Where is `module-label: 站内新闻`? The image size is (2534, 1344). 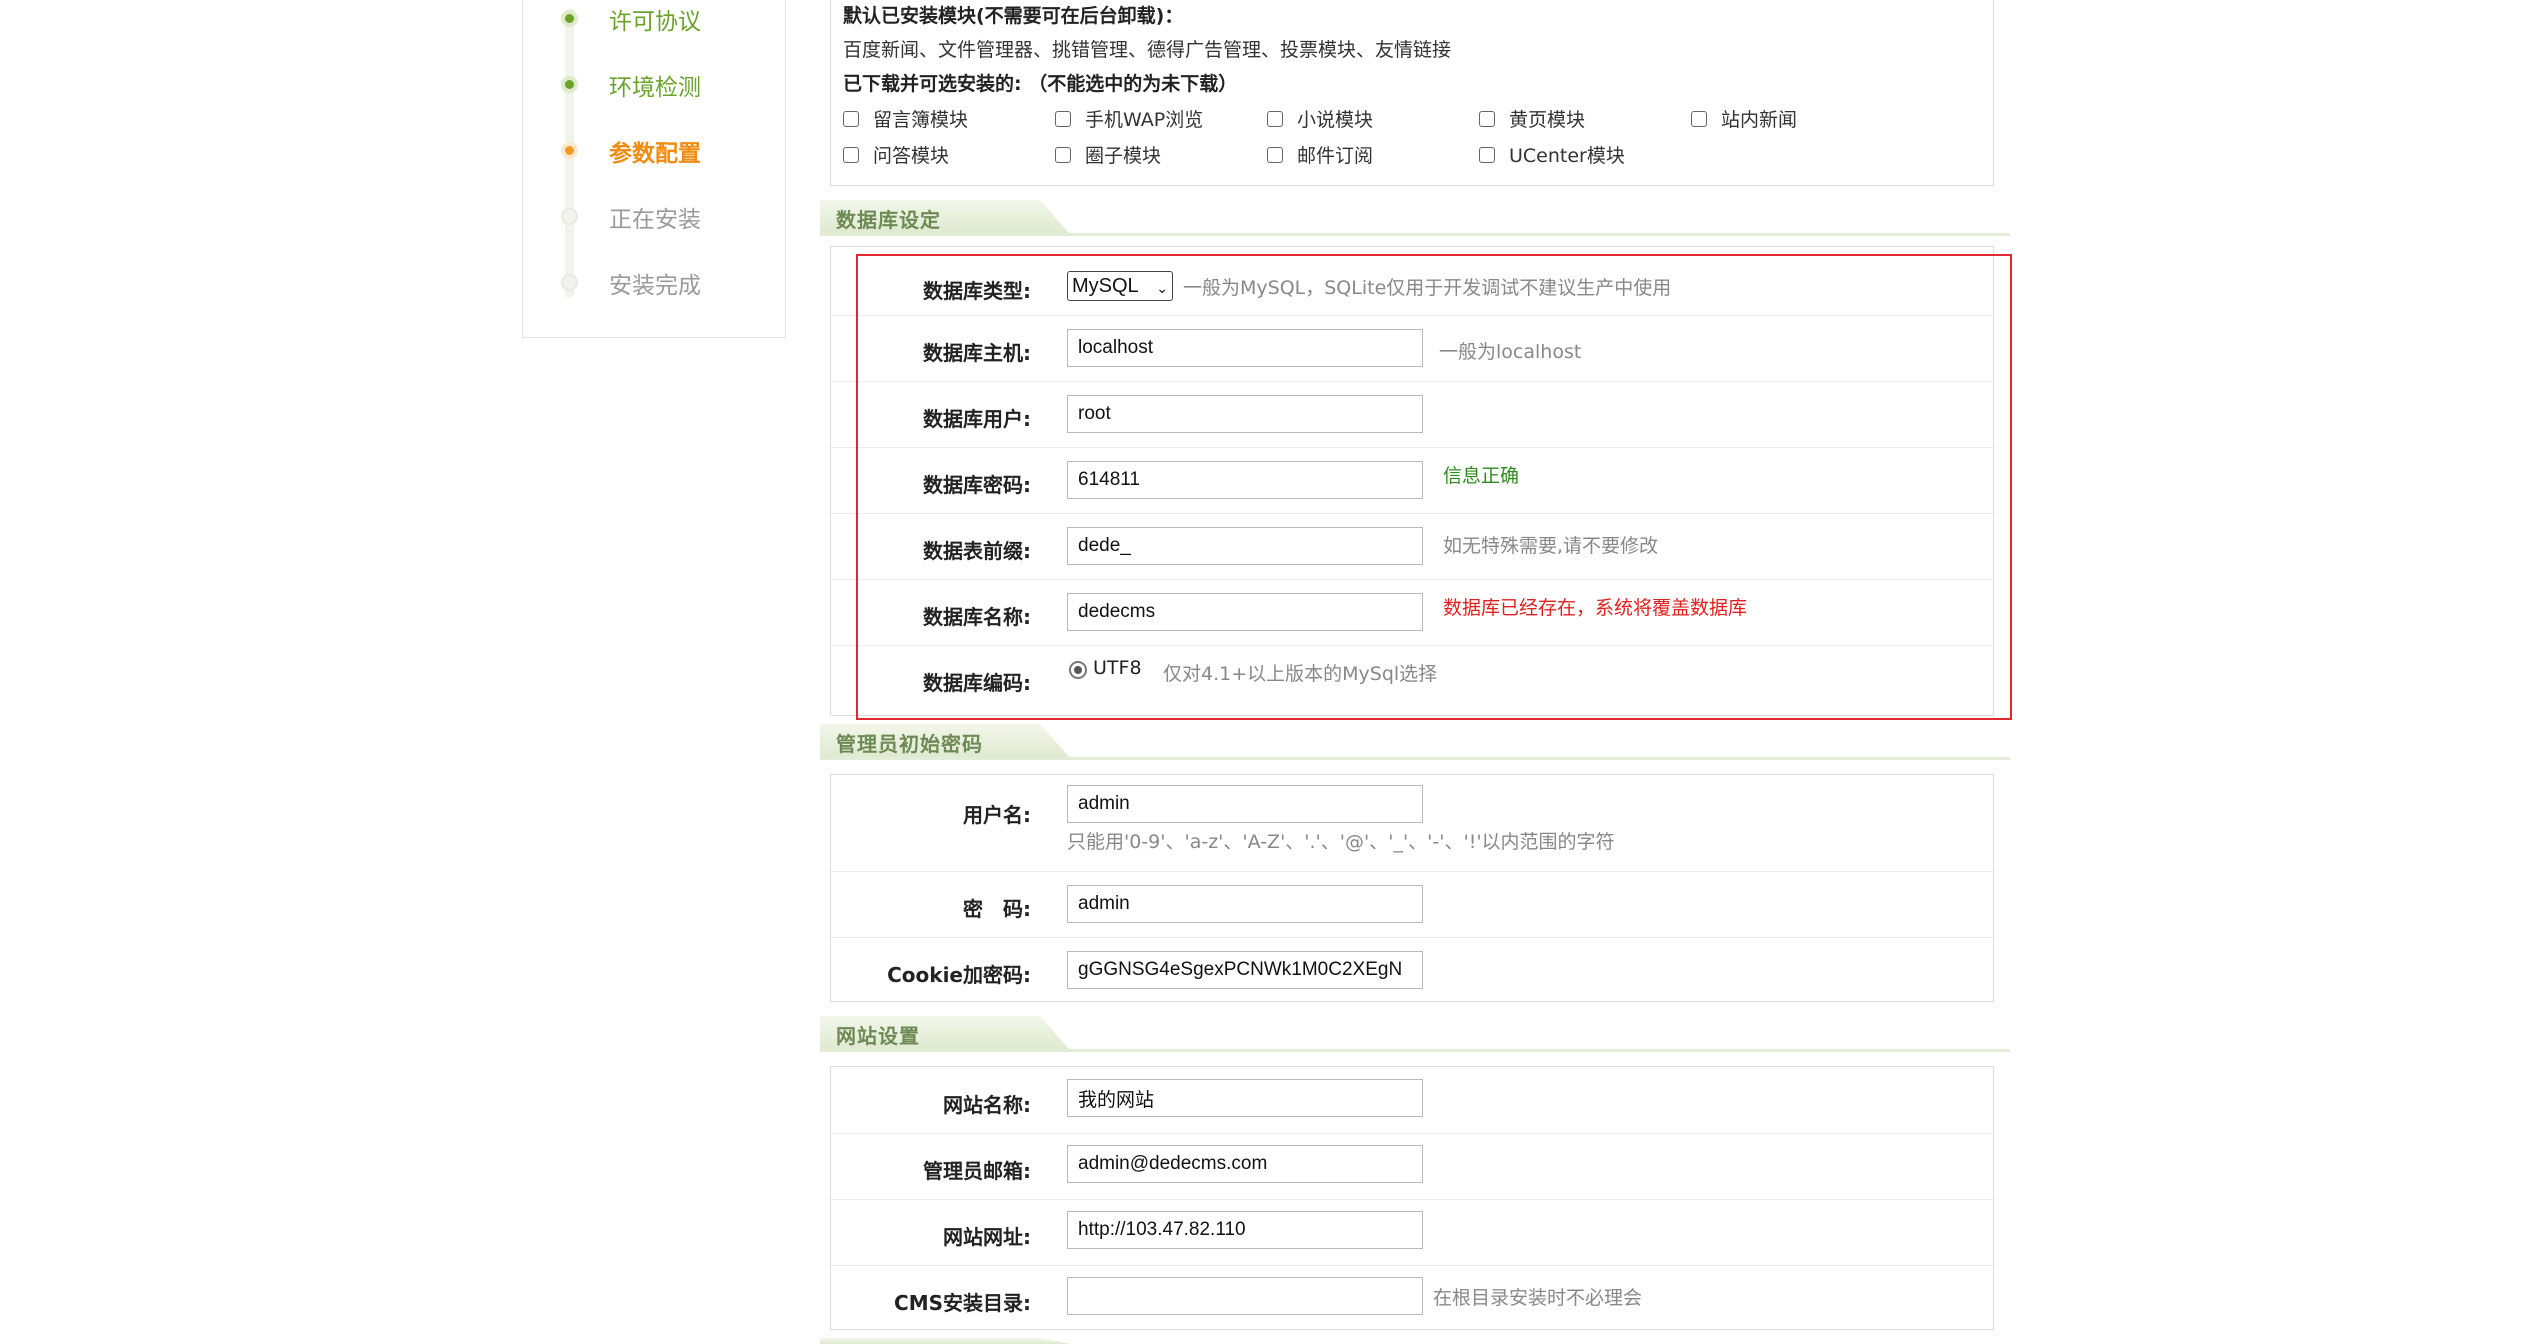
module-label: 站内新闻 is located at coordinates (1759, 120).